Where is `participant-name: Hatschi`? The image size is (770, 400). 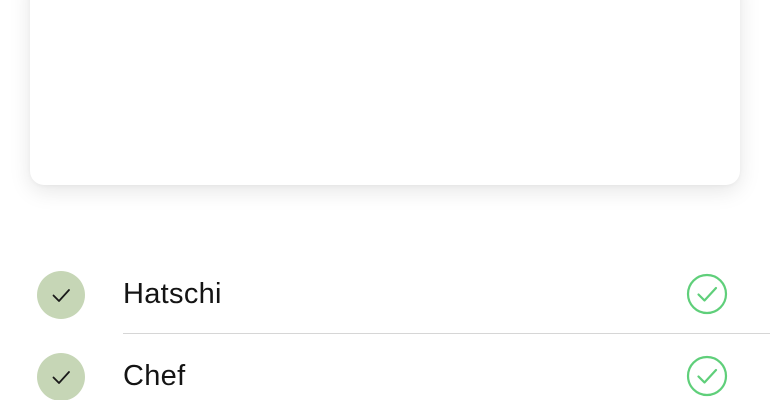
participant-name: Hatschi is located at coordinates (172, 294).